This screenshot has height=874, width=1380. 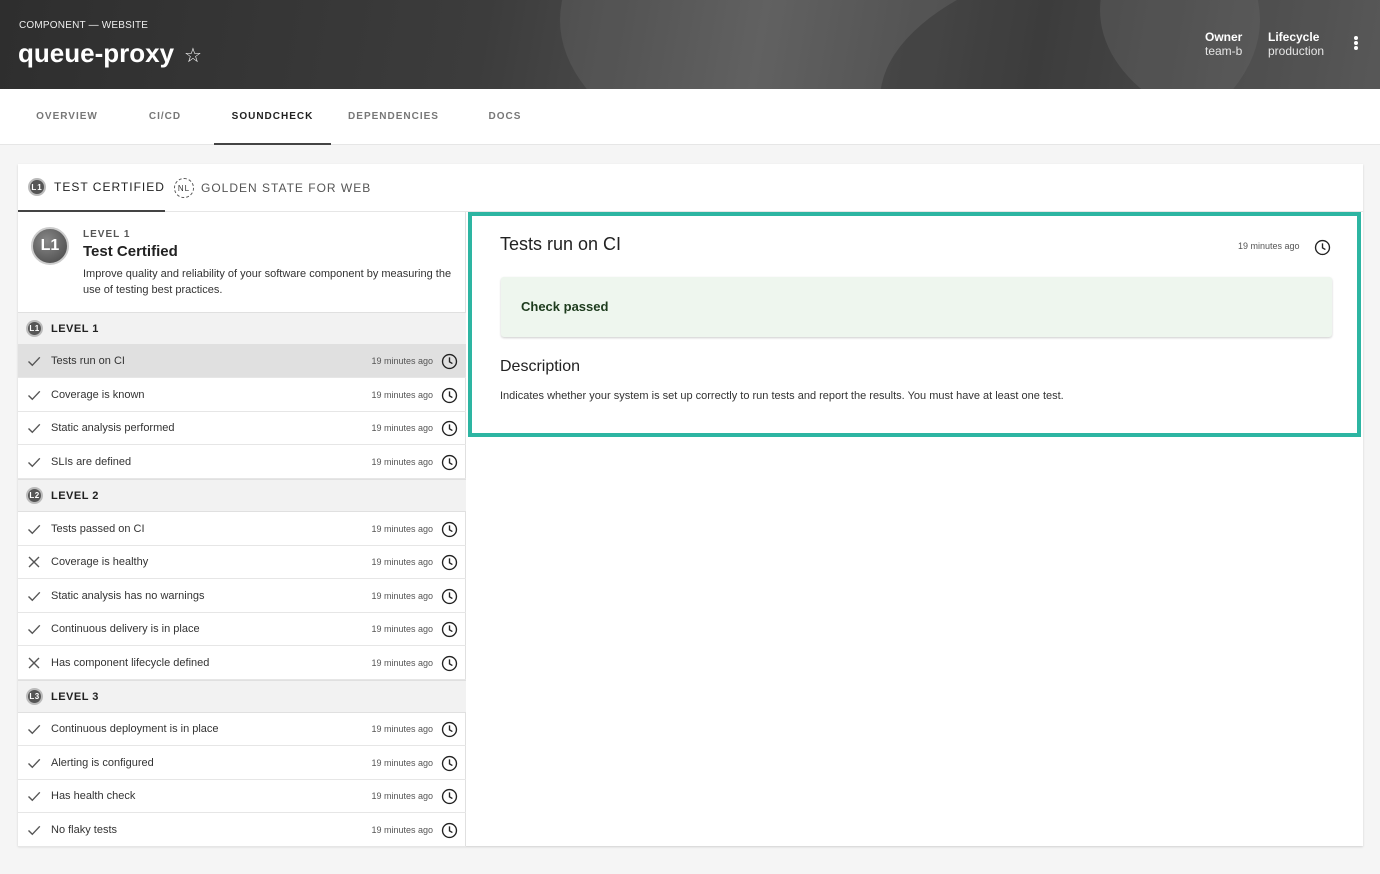 What do you see at coordinates (242, 395) in the screenshot?
I see `check-row: Coverage is known 19 minutes ago` at bounding box center [242, 395].